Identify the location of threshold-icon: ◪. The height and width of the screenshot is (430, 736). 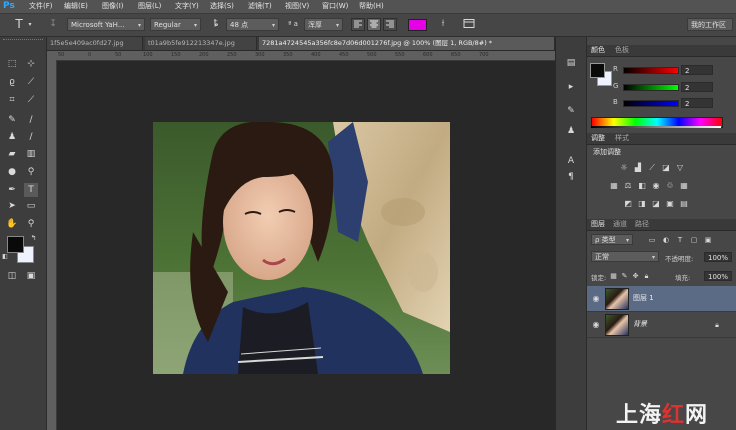
(656, 204).